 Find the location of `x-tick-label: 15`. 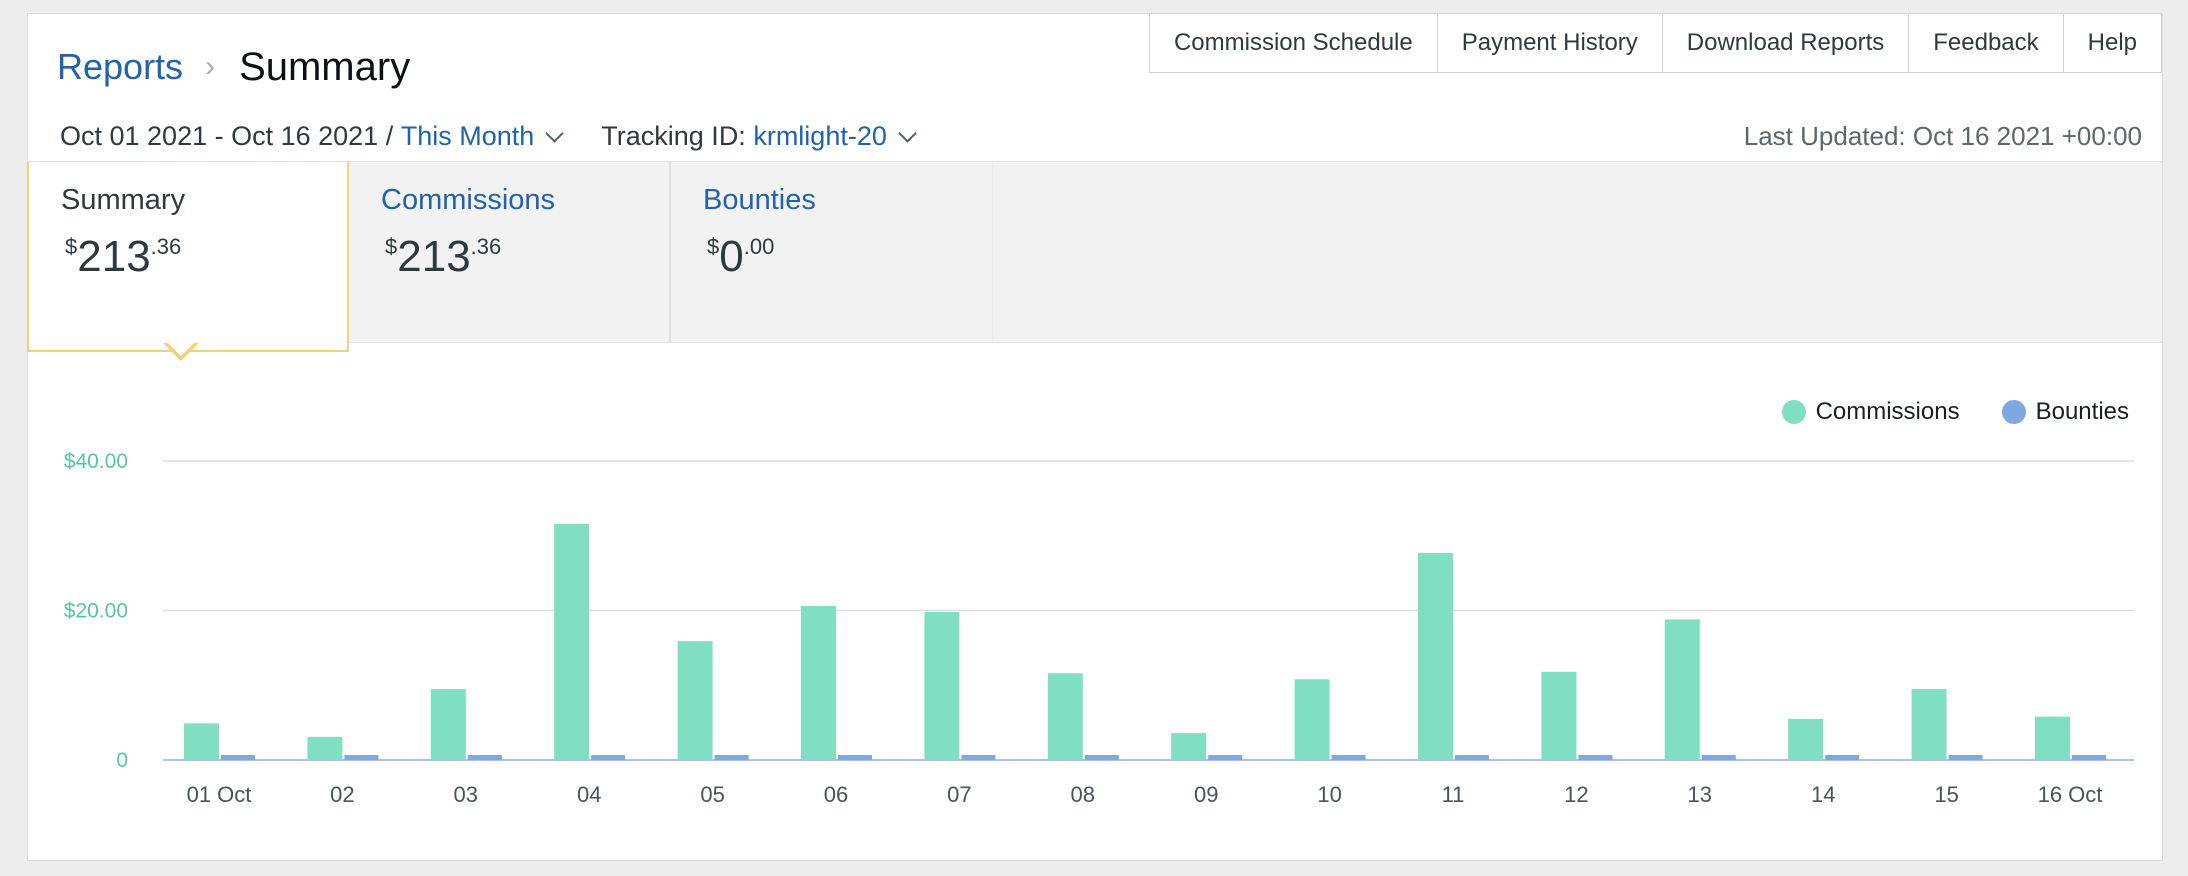

x-tick-label: 15 is located at coordinates (1946, 794).